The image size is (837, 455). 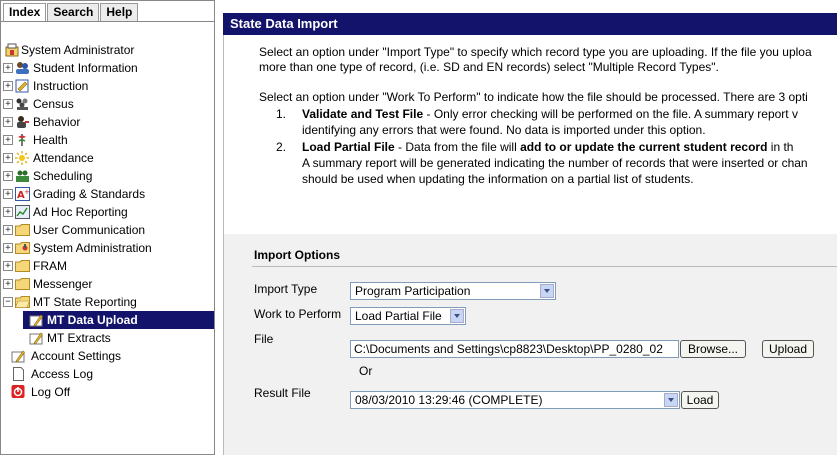 I want to click on nav-item-label: MT Extracts, so click(x=79, y=338).